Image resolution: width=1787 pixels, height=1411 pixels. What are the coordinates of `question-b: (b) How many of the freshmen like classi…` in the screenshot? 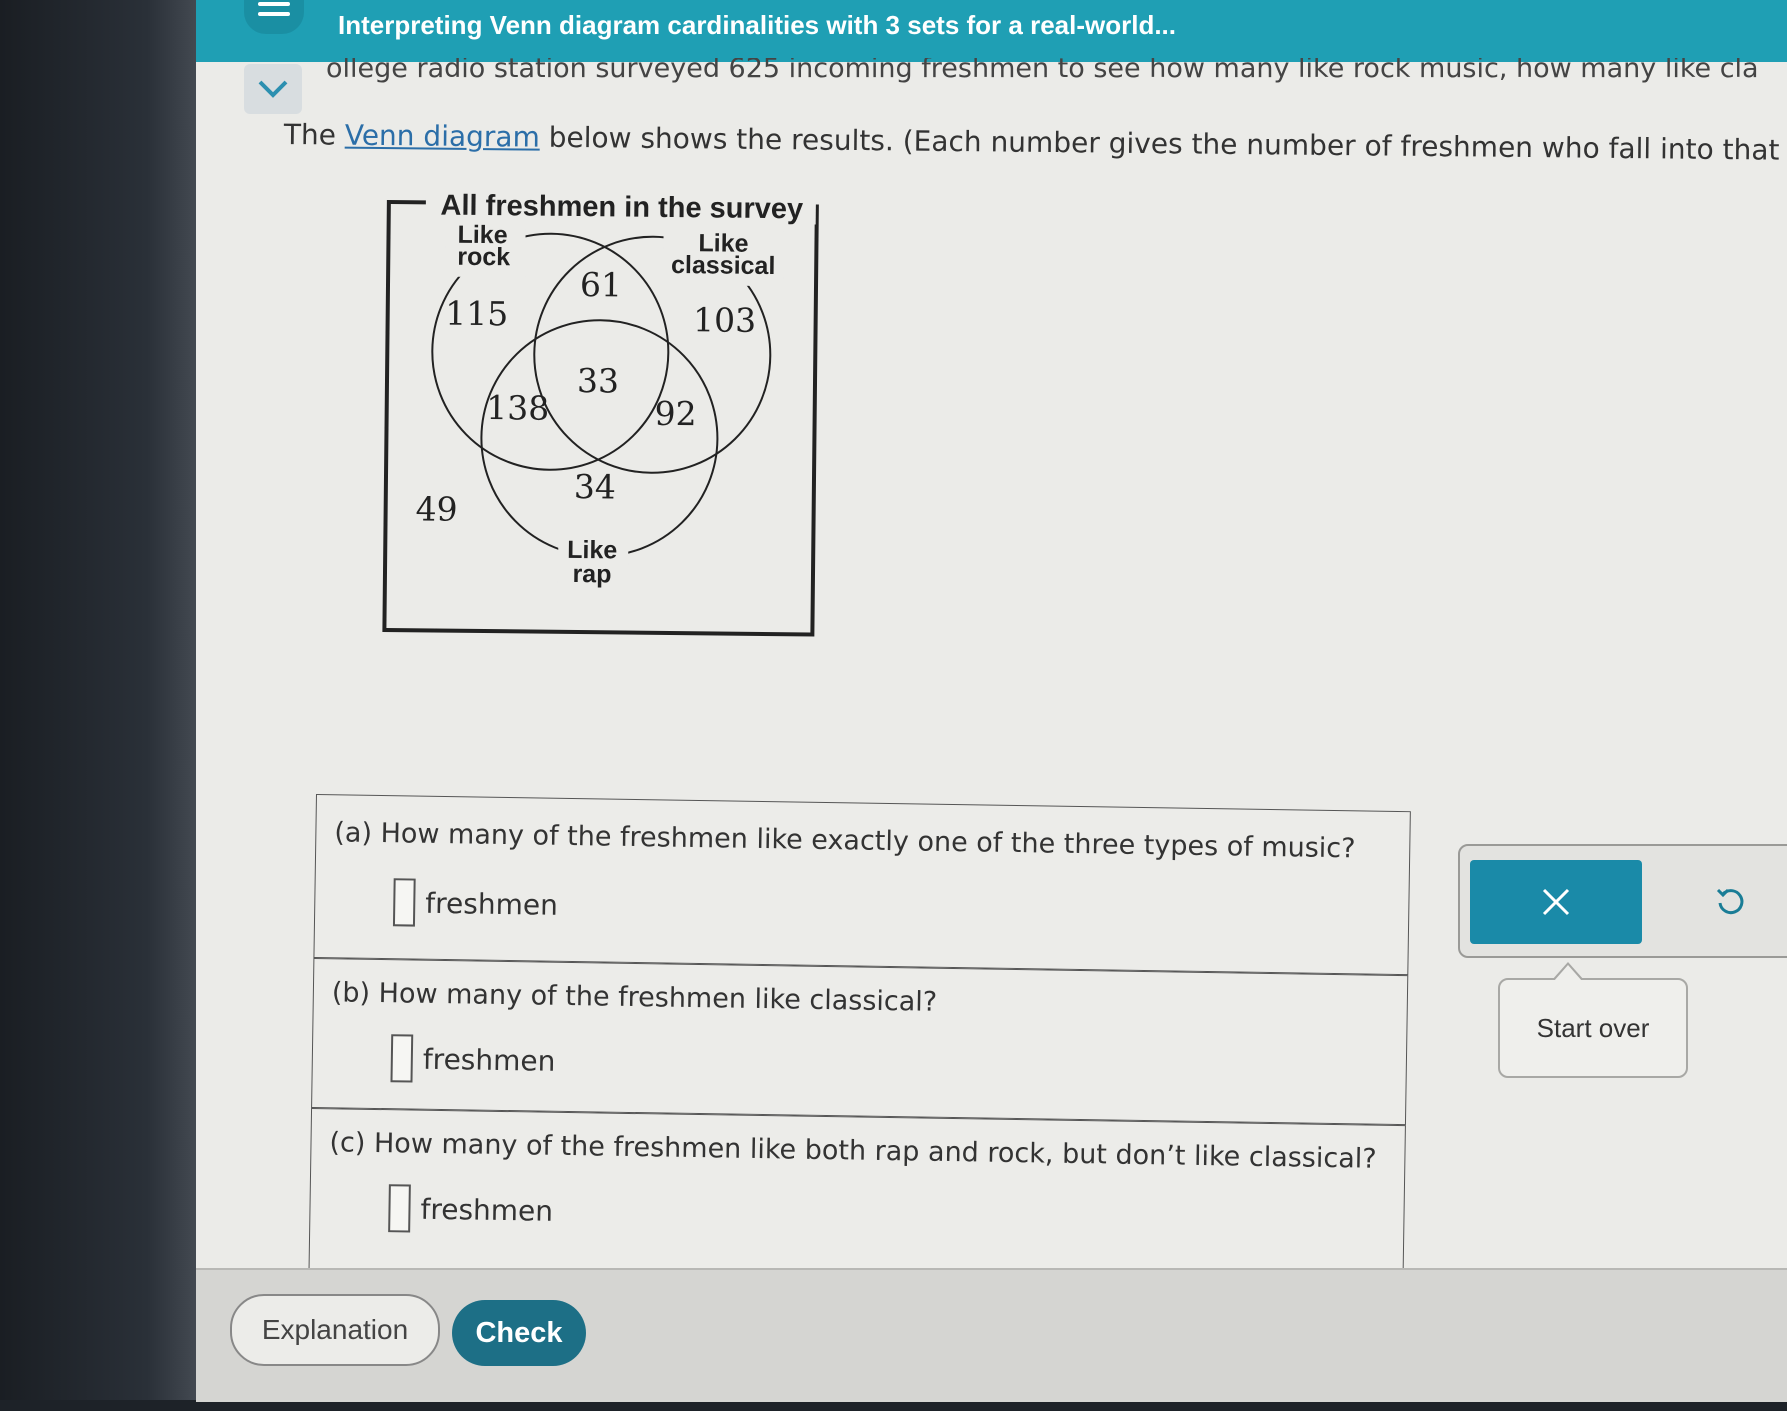 It's located at (860, 1041).